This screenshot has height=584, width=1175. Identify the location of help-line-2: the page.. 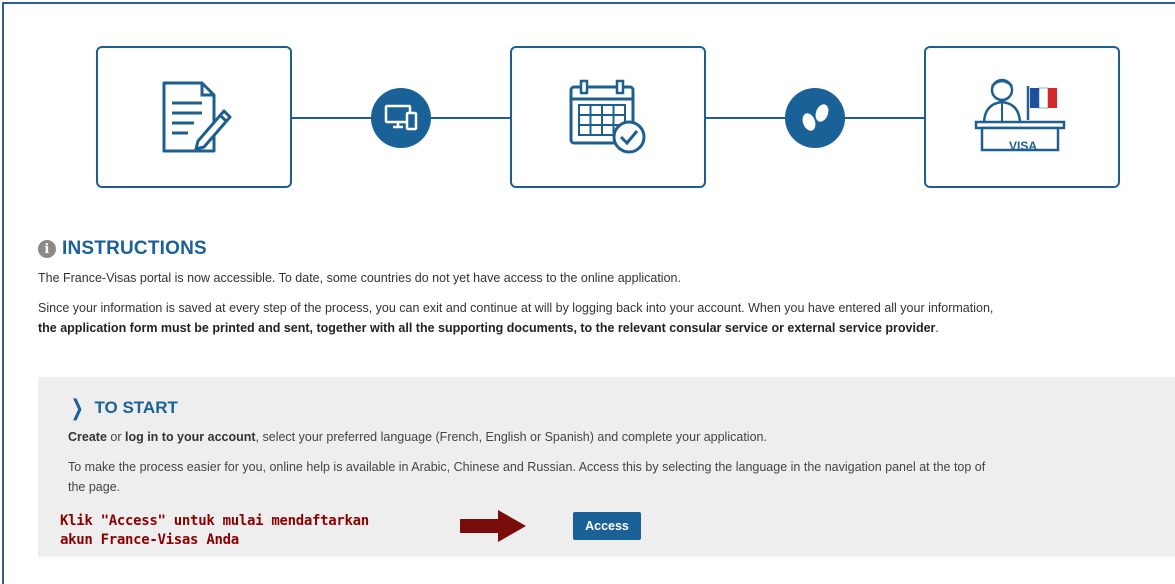
(94, 487).